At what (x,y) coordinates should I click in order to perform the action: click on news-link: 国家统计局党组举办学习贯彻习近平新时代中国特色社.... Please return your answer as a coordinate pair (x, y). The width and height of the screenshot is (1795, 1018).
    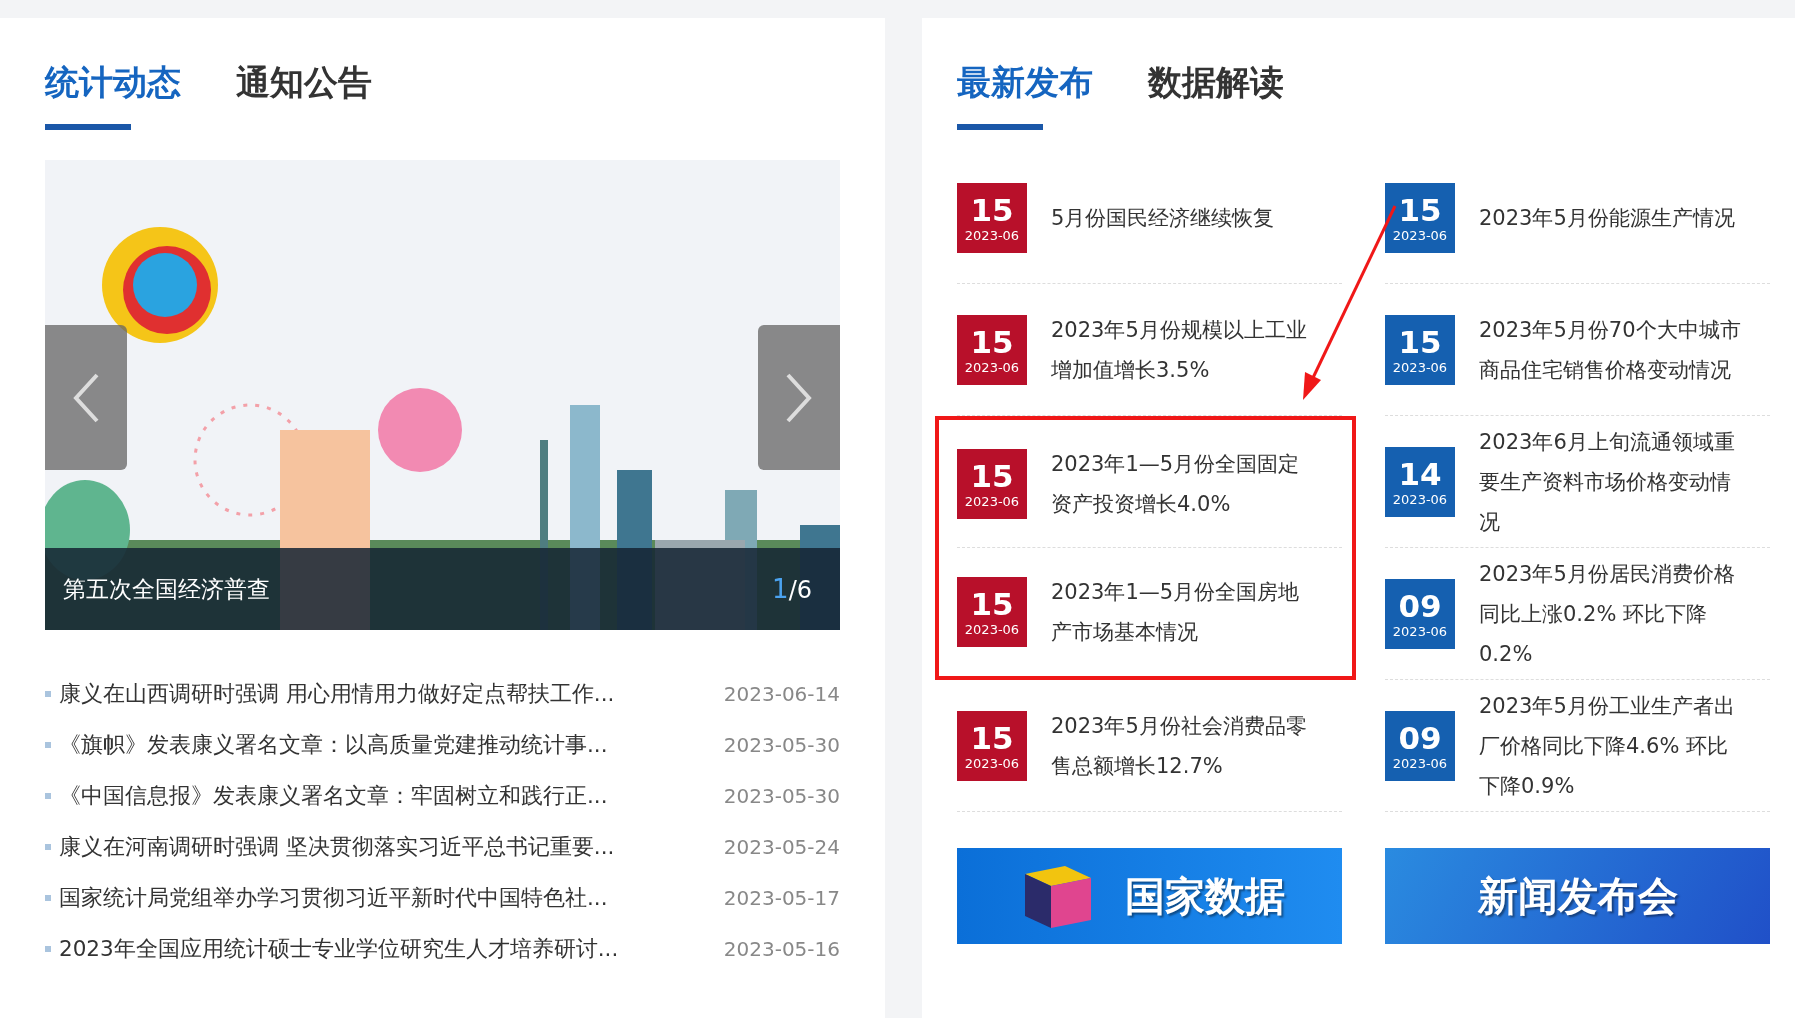
    Looking at the image, I should click on (391, 897).